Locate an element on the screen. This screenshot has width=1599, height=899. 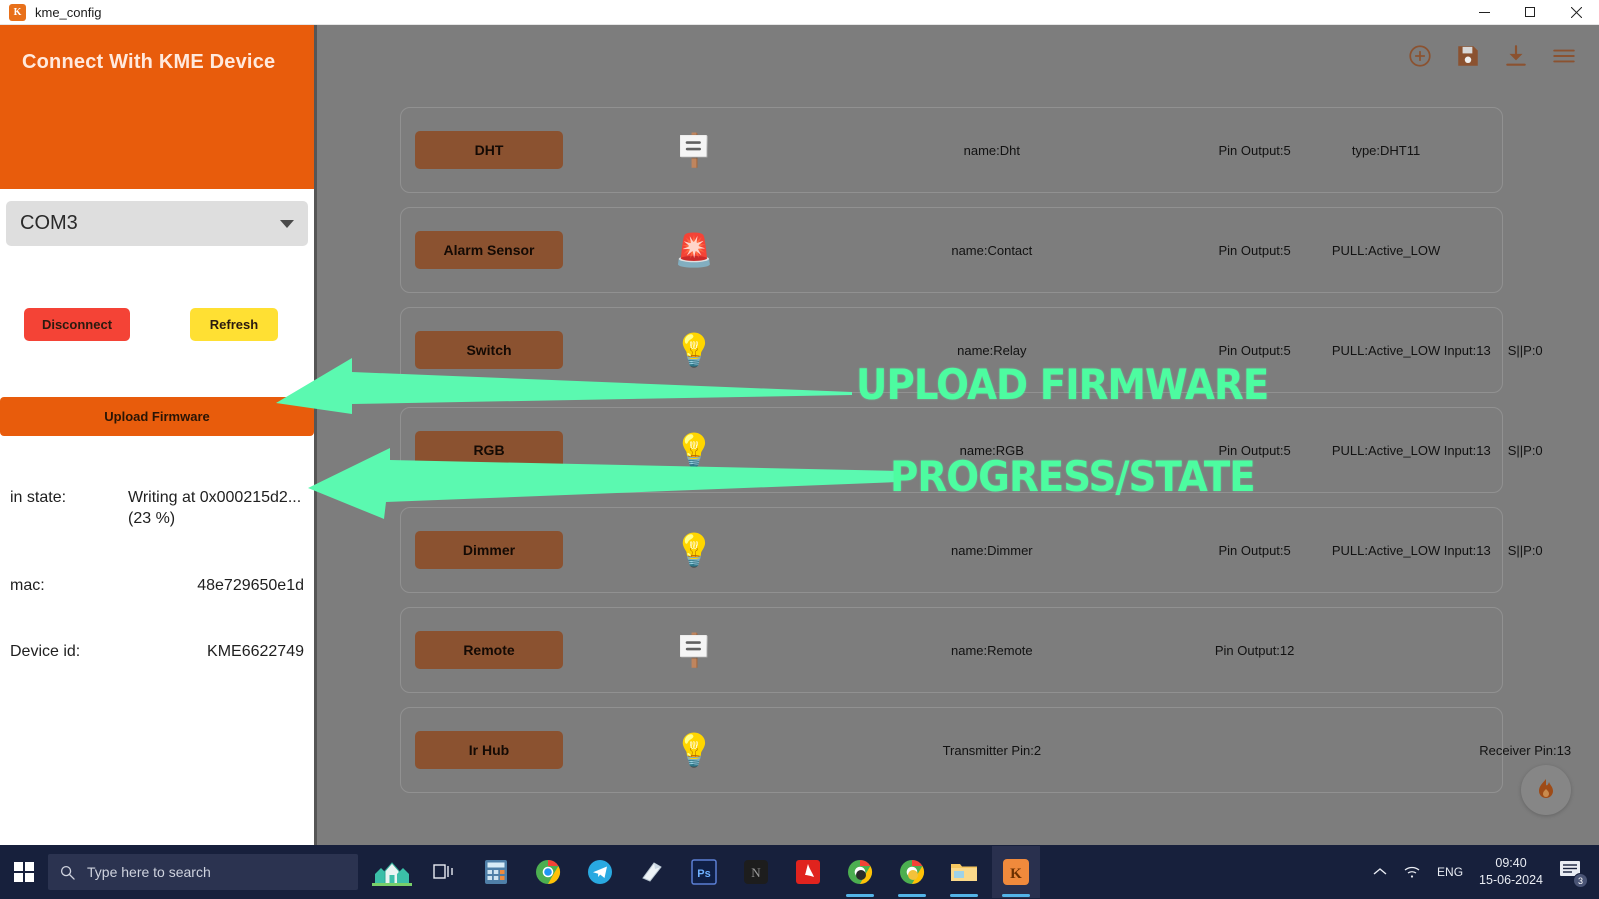
device-fields: name:Remote Pin Output:12 is located at coordinates (1115, 650).